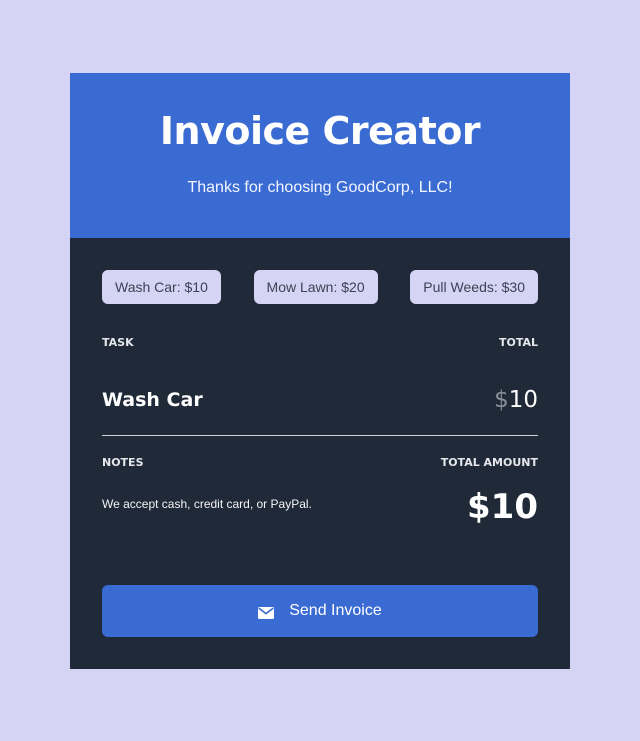 This screenshot has width=640, height=741. I want to click on total-column-header: TOTAL, so click(518, 342).